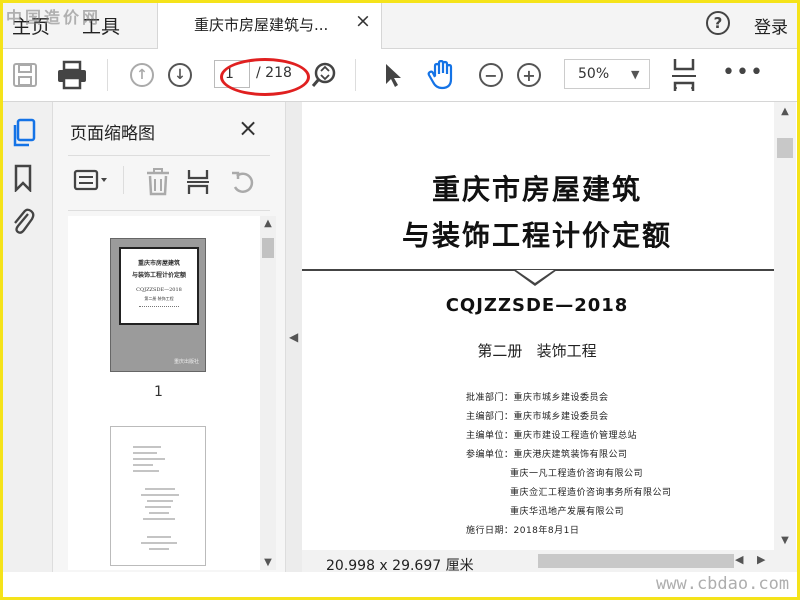 The height and width of the screenshot is (600, 800). Describe the element at coordinates (718, 23) in the screenshot. I see `help-icon: ?` at that location.